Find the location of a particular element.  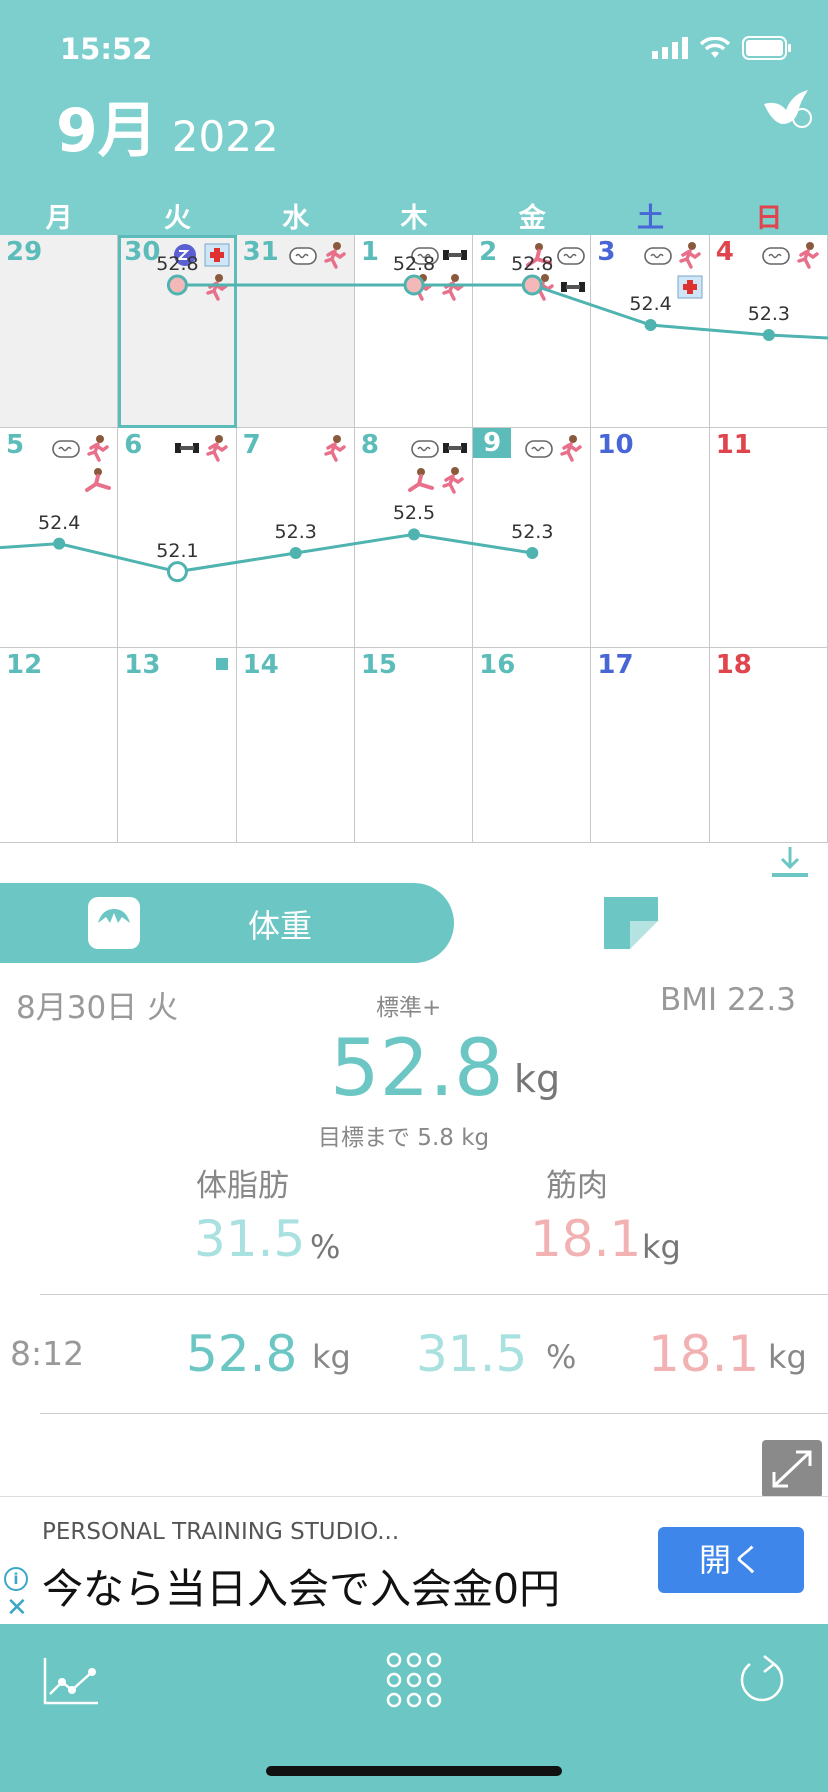

wifi-icon is located at coordinates (715, 47).